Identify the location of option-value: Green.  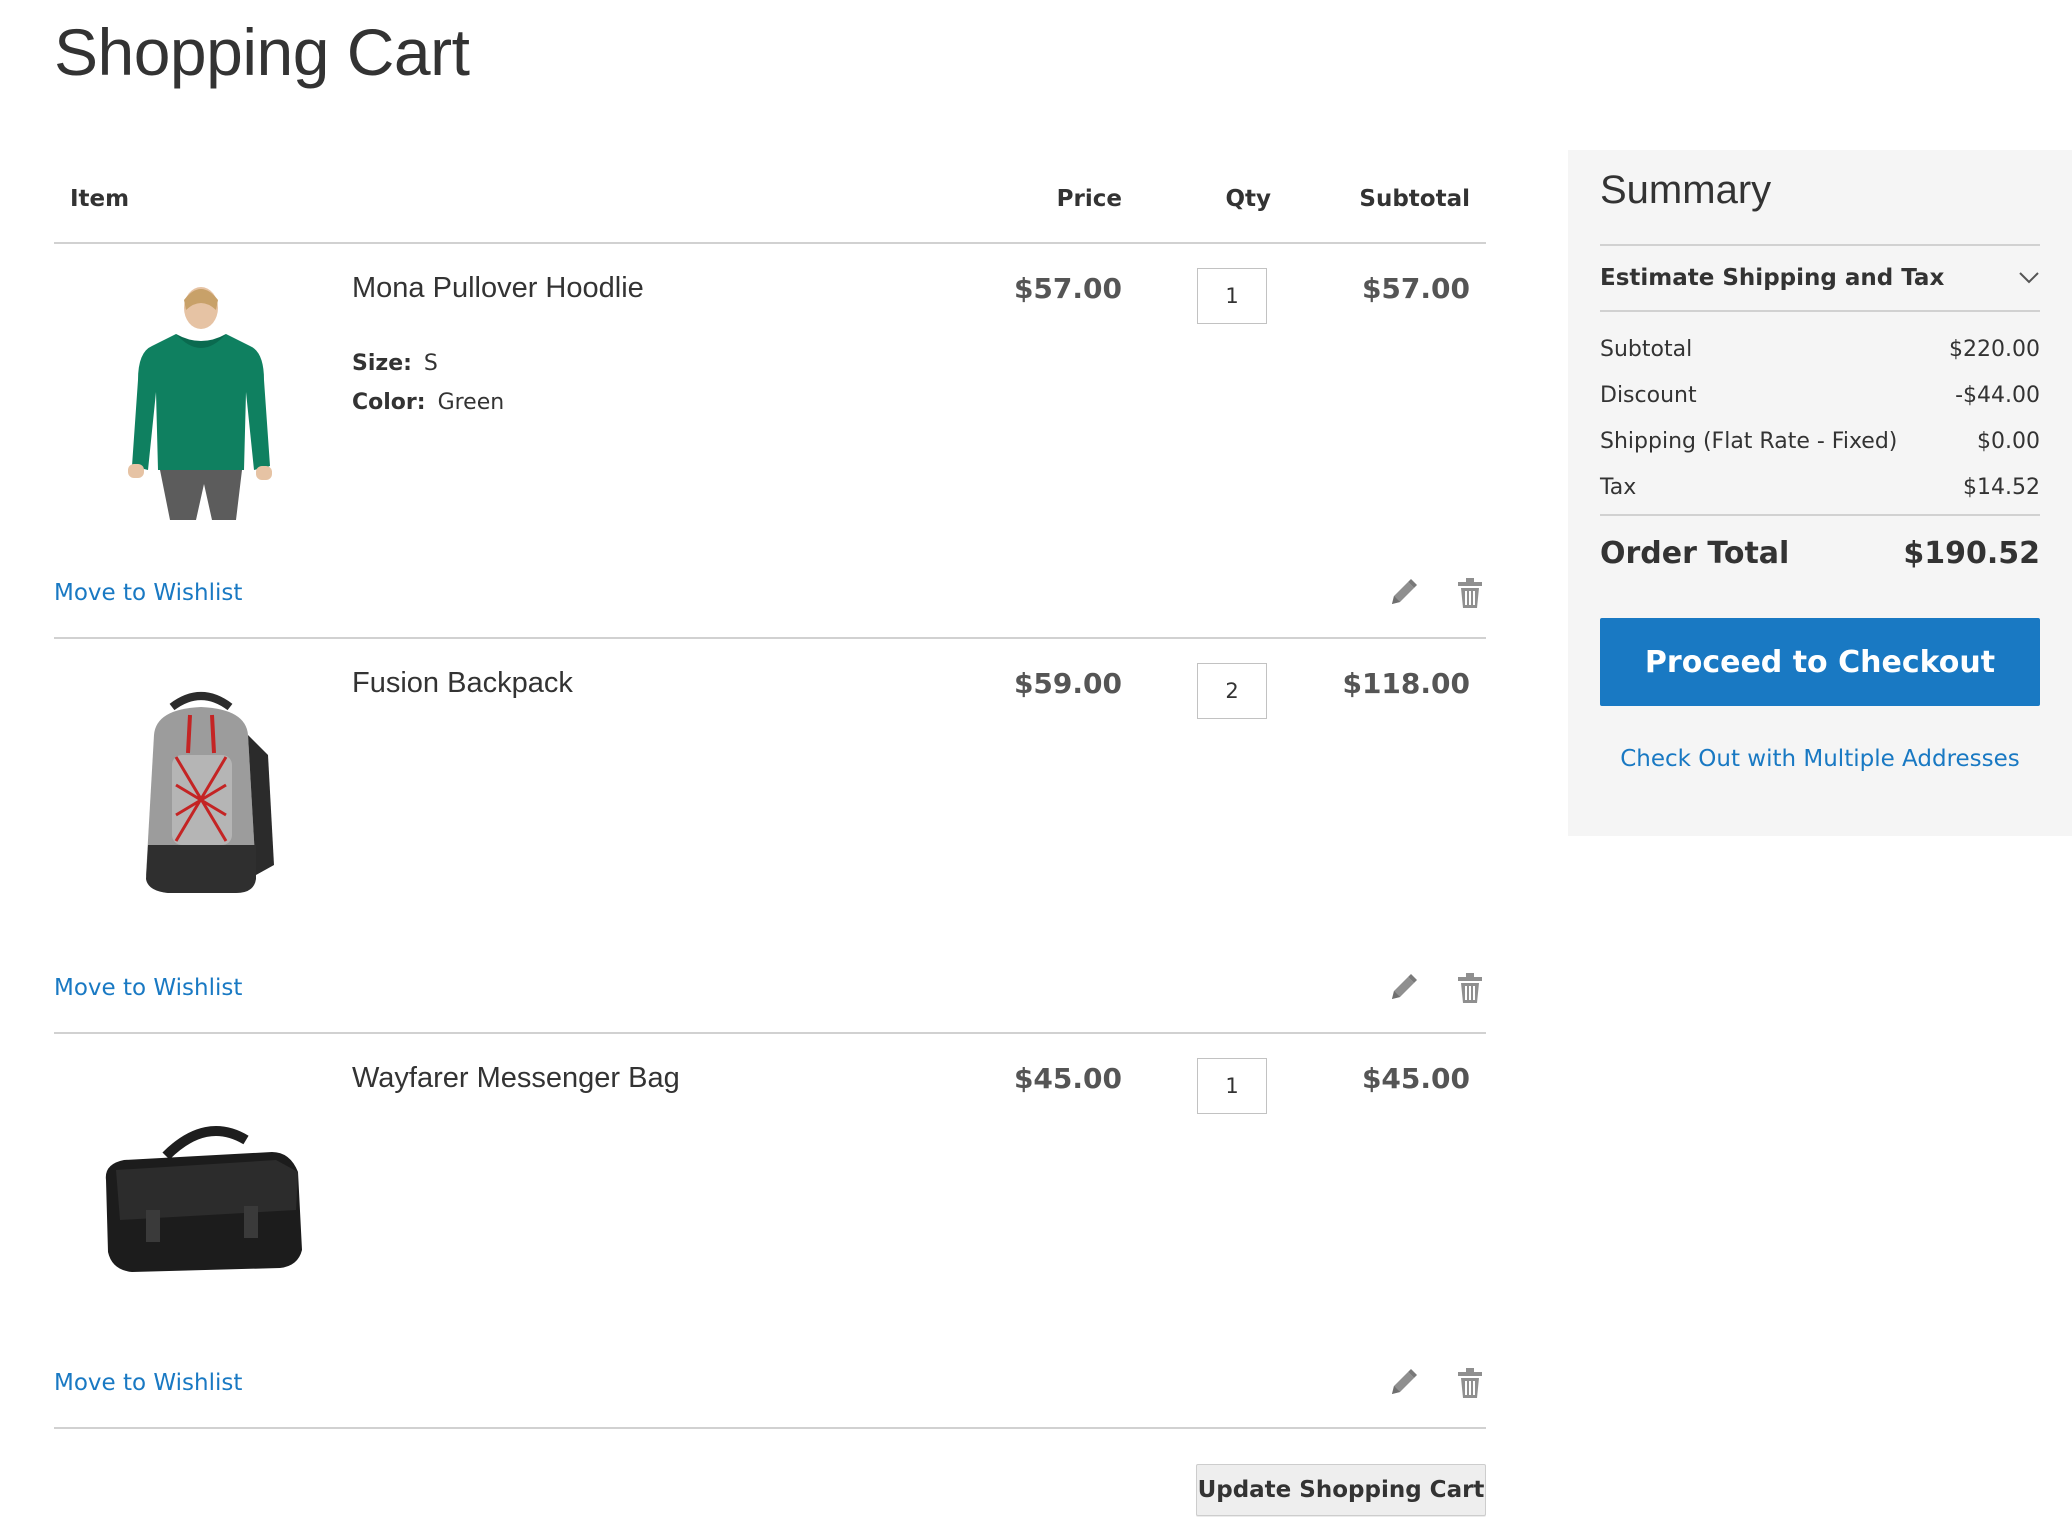
(471, 402).